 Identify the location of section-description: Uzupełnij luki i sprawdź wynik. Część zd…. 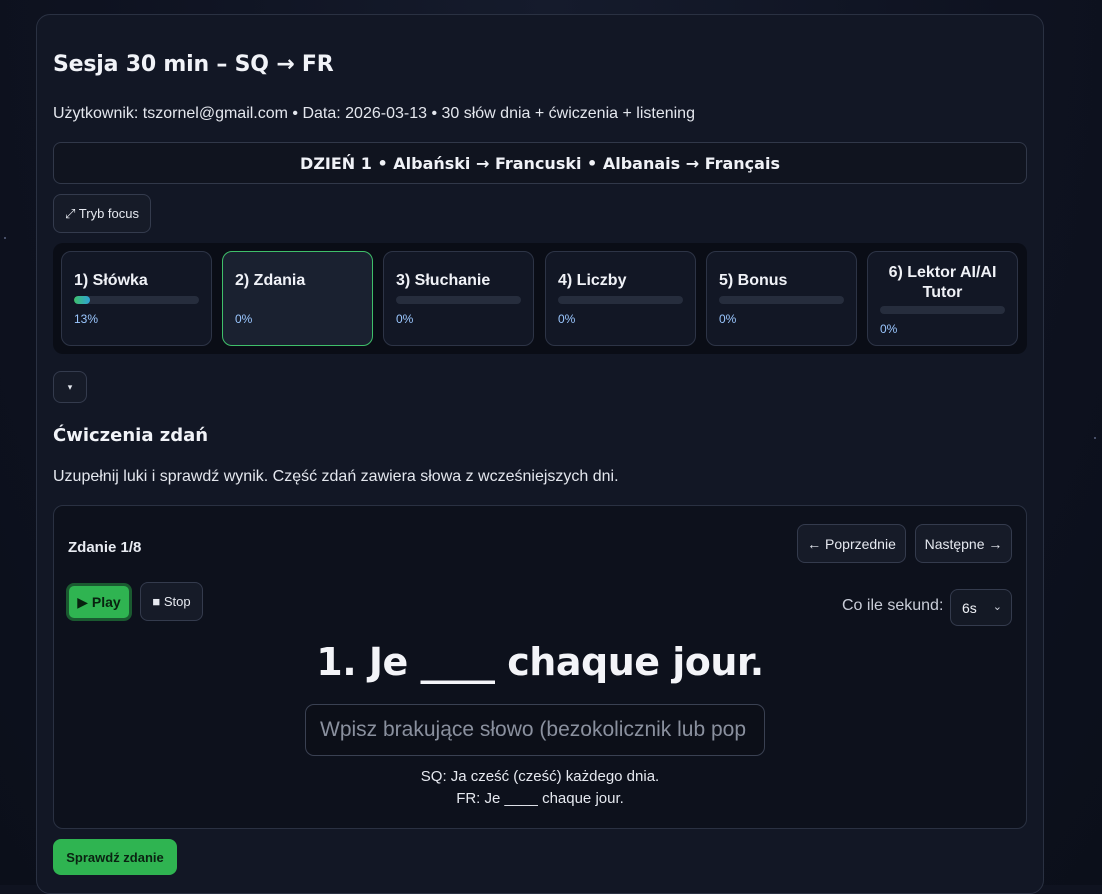
(336, 476).